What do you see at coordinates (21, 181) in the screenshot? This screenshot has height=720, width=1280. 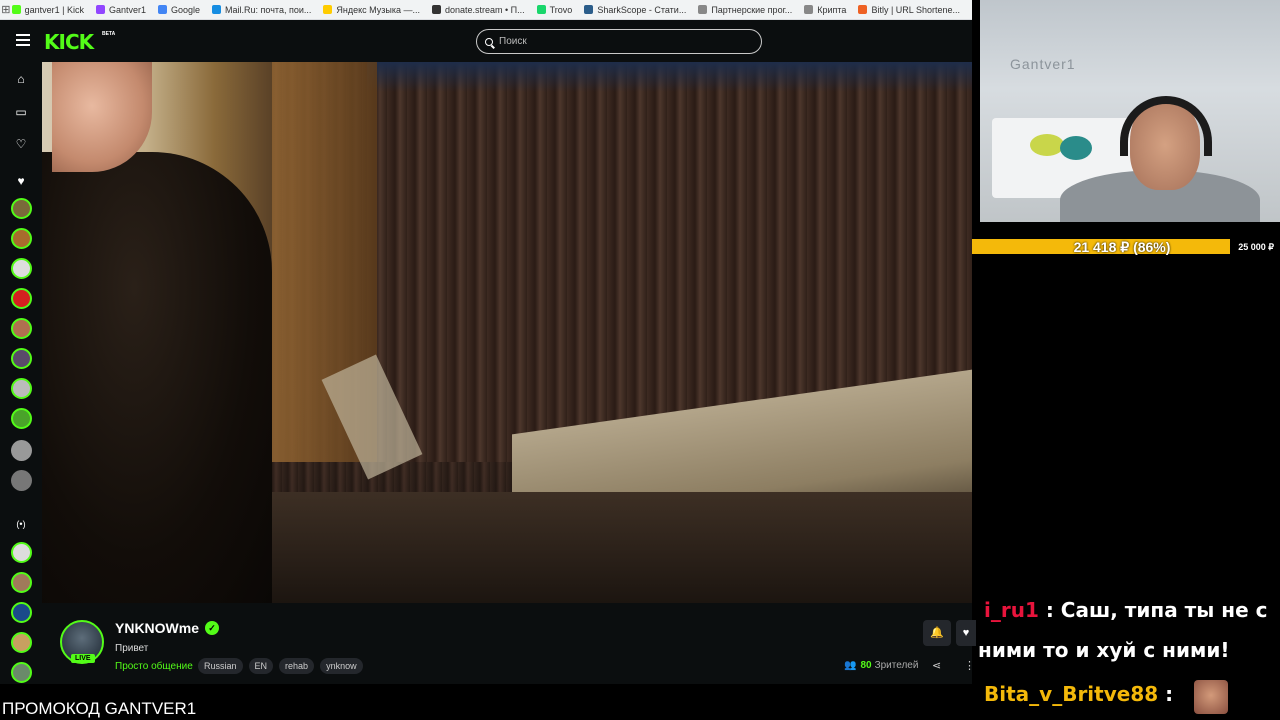 I see `favorites-icon: ♥` at bounding box center [21, 181].